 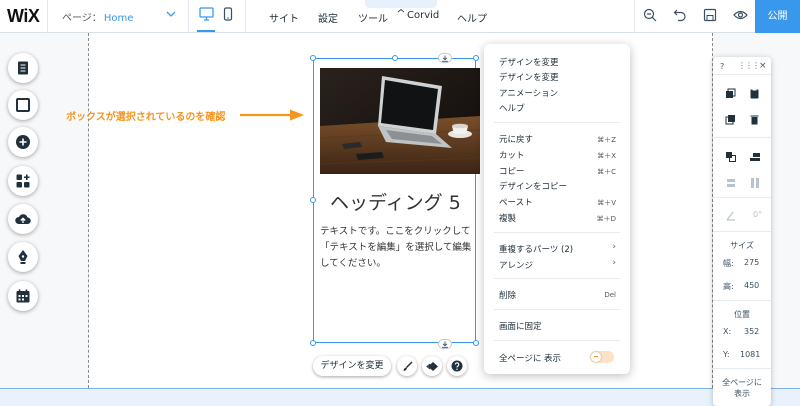 I want to click on paint-brush-icon, so click(x=408, y=365).